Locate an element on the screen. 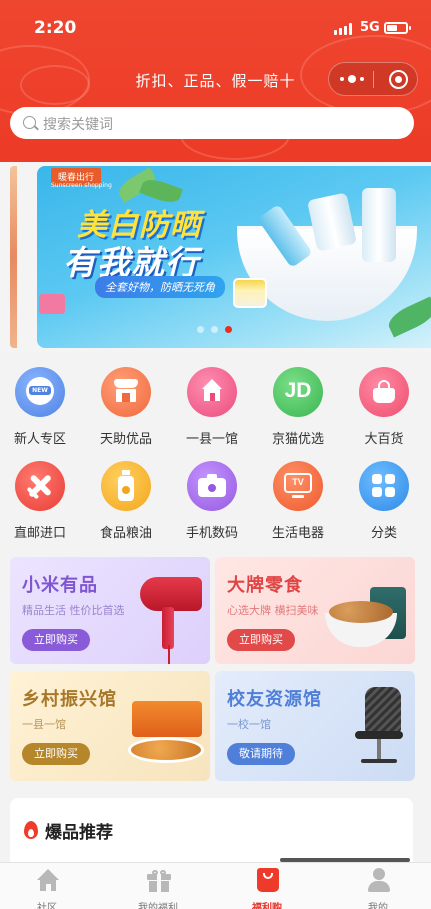 The height and width of the screenshot is (909, 431). promo-subtitle: 精品生活 性价比首选 is located at coordinates (73, 610).